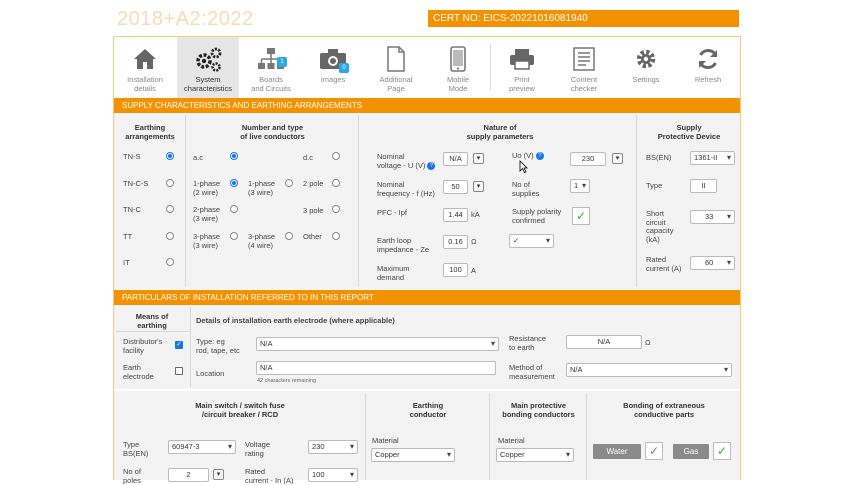  What do you see at coordinates (336, 156) in the screenshot?
I see `dc-radio` at bounding box center [336, 156].